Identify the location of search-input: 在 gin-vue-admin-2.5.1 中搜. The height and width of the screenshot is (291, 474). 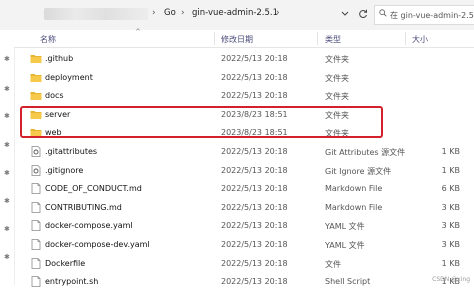
(424, 15).